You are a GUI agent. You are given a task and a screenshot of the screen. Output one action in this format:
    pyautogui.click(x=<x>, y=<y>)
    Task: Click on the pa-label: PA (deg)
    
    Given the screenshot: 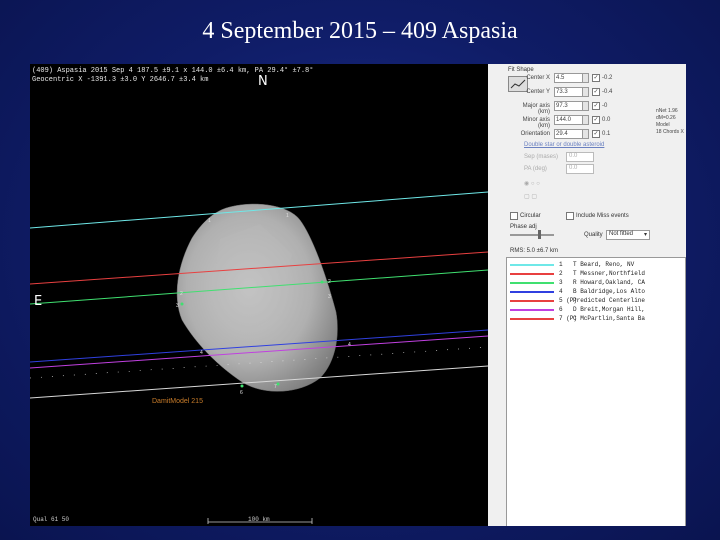 What is the action you would take?
    pyautogui.click(x=535, y=169)
    